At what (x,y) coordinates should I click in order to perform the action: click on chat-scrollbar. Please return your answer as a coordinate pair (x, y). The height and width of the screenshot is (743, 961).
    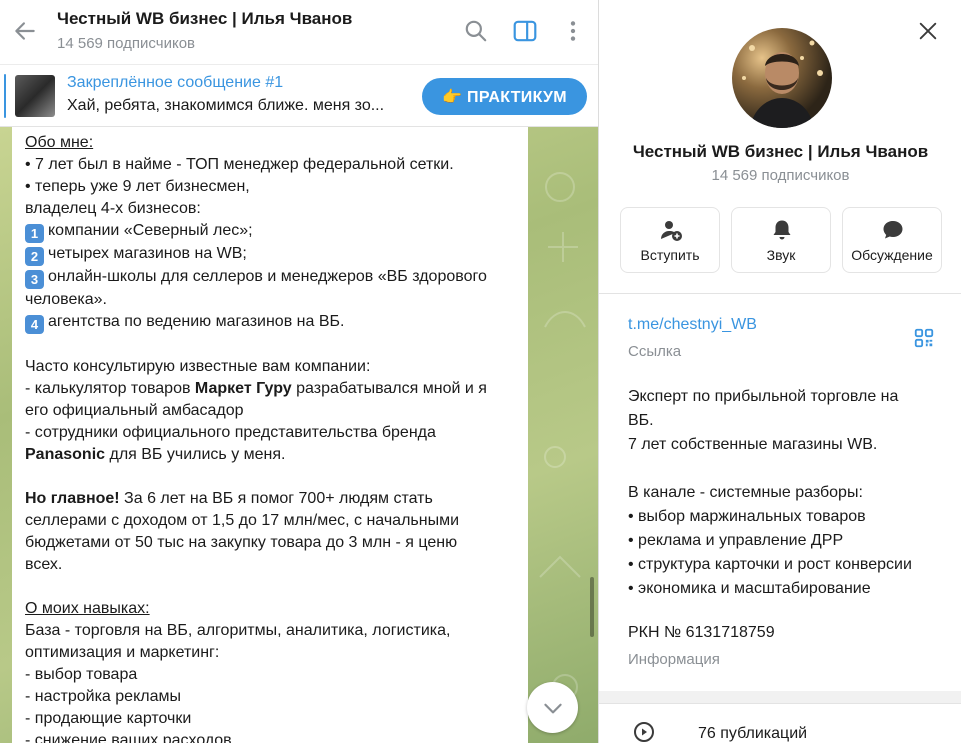
    Looking at the image, I should click on (592, 607).